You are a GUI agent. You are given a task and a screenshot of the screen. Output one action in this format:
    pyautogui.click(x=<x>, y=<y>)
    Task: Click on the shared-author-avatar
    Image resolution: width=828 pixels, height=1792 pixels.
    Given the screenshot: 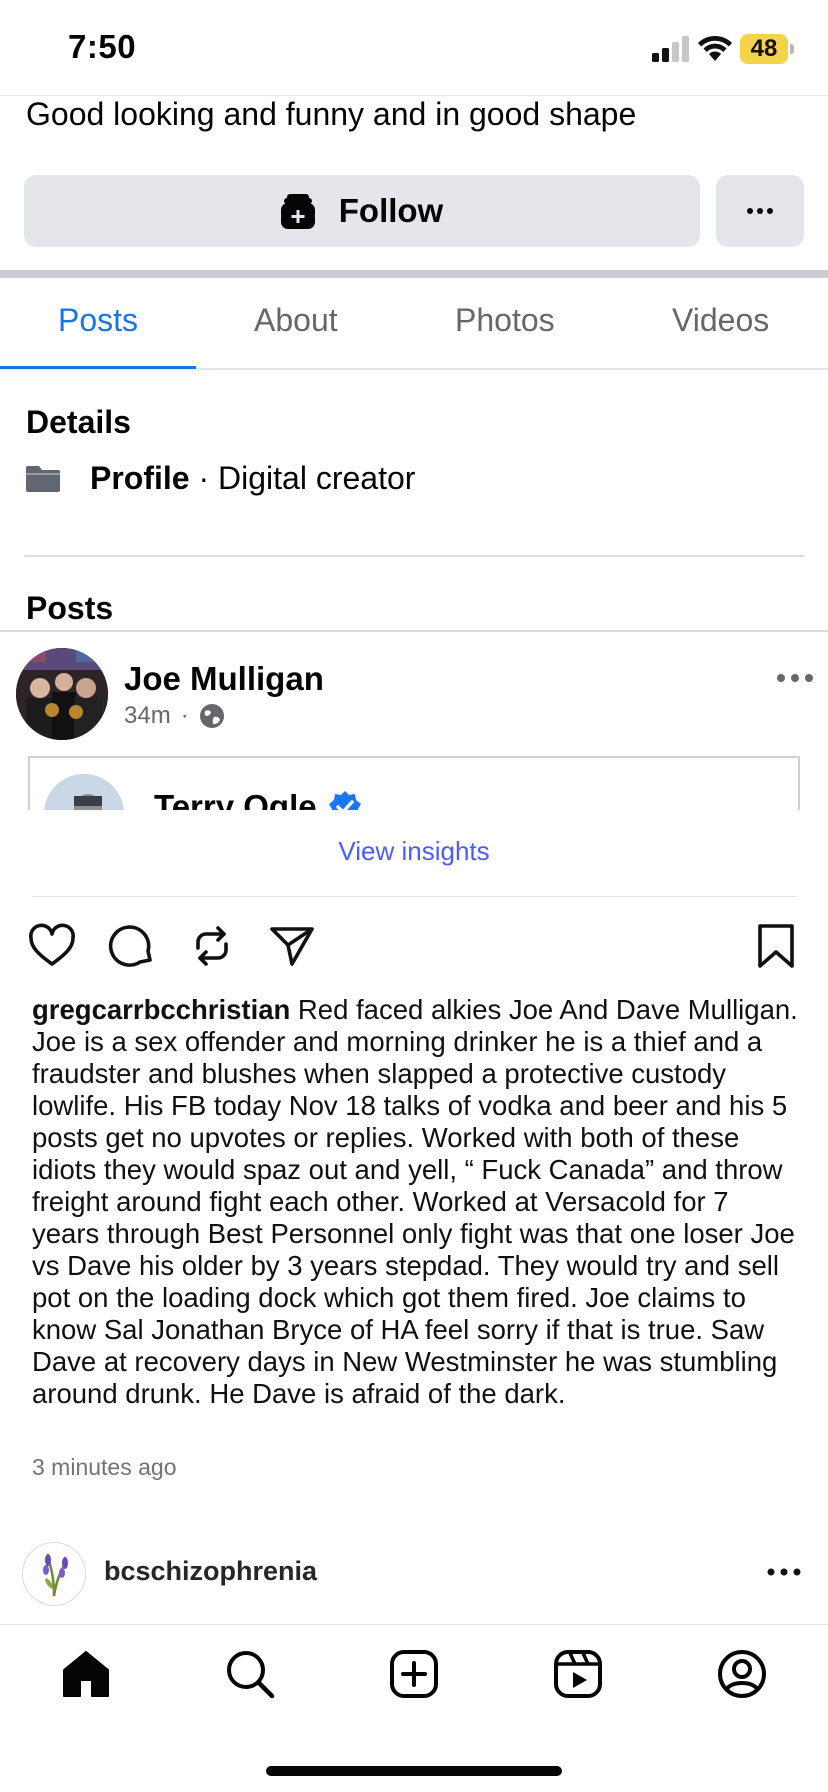 What is the action you would take?
    pyautogui.click(x=84, y=792)
    